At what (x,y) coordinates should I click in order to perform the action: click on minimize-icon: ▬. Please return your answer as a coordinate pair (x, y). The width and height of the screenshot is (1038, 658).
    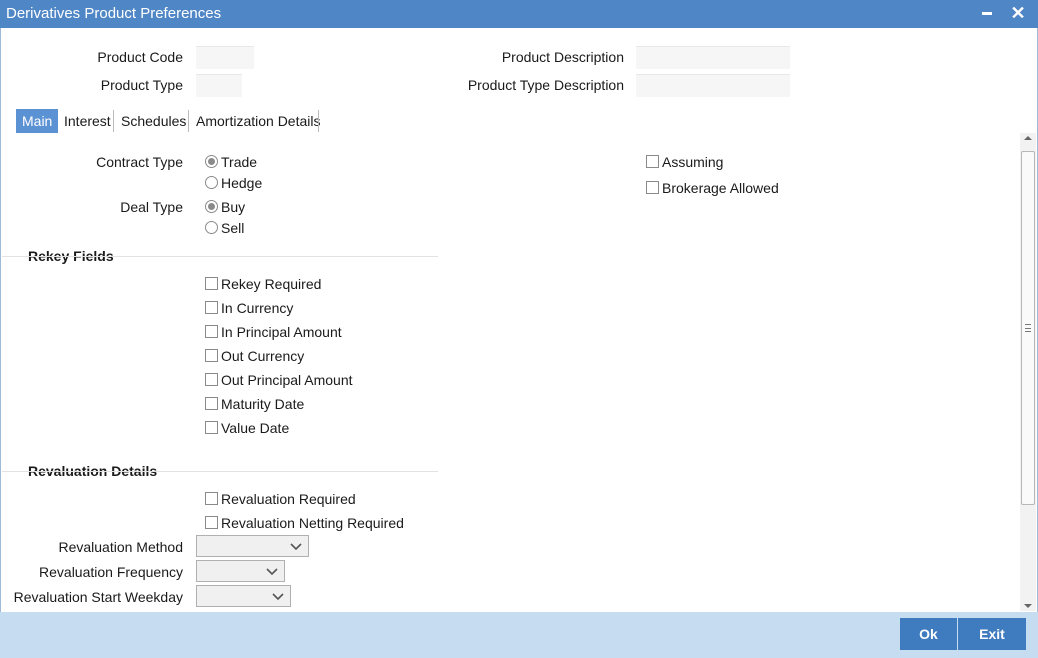
    Looking at the image, I should click on (987, 13).